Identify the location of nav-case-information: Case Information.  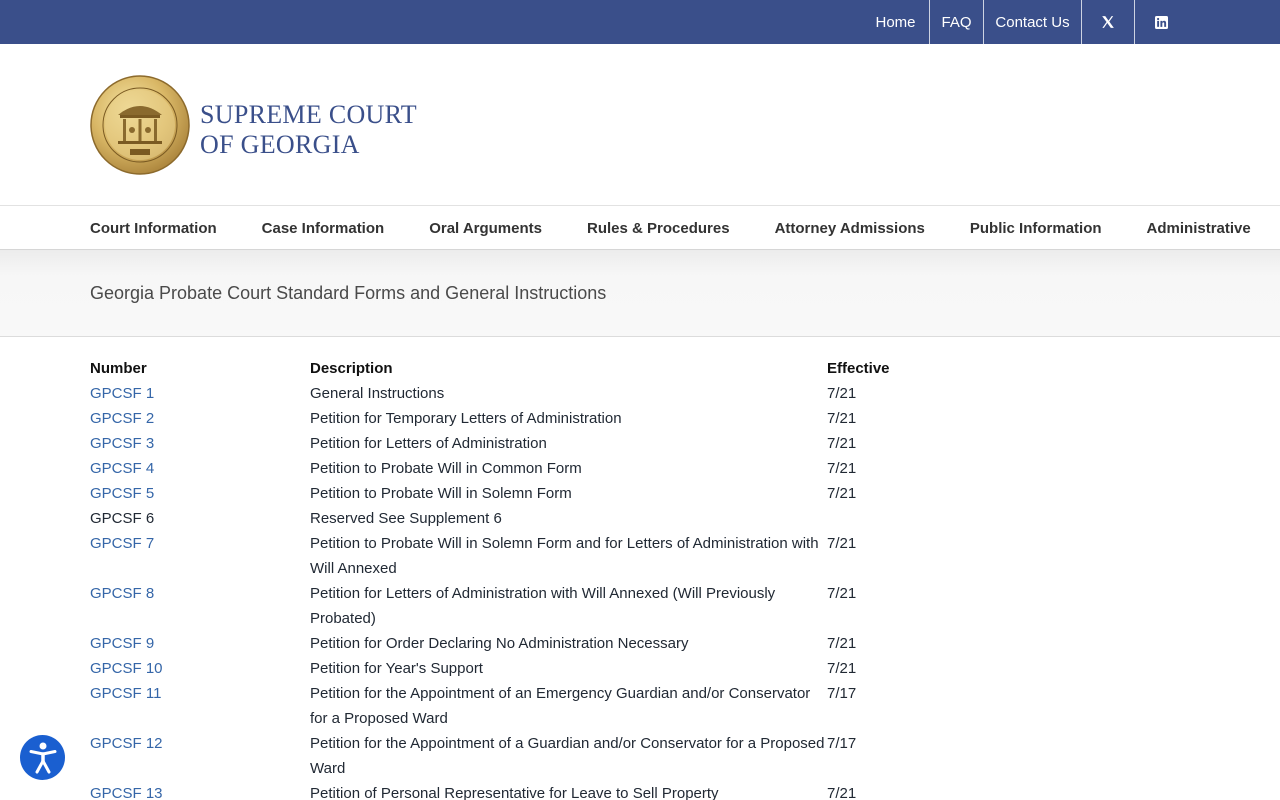
(323, 228).